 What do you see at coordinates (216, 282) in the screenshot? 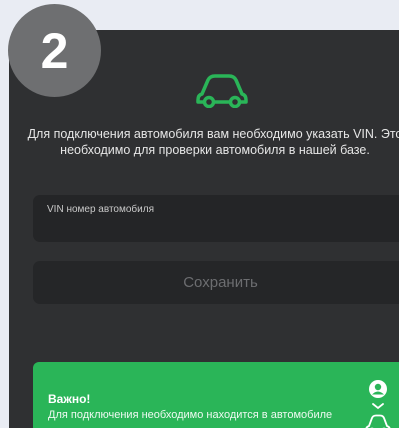
I see `save-button: Сохранить` at bounding box center [216, 282].